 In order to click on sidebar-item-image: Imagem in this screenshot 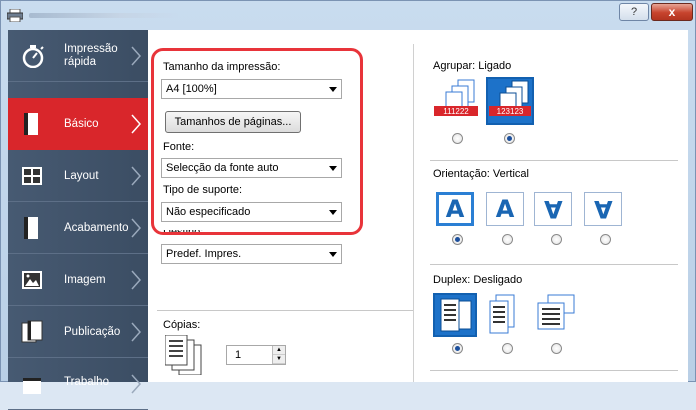, I will do `click(78, 280)`.